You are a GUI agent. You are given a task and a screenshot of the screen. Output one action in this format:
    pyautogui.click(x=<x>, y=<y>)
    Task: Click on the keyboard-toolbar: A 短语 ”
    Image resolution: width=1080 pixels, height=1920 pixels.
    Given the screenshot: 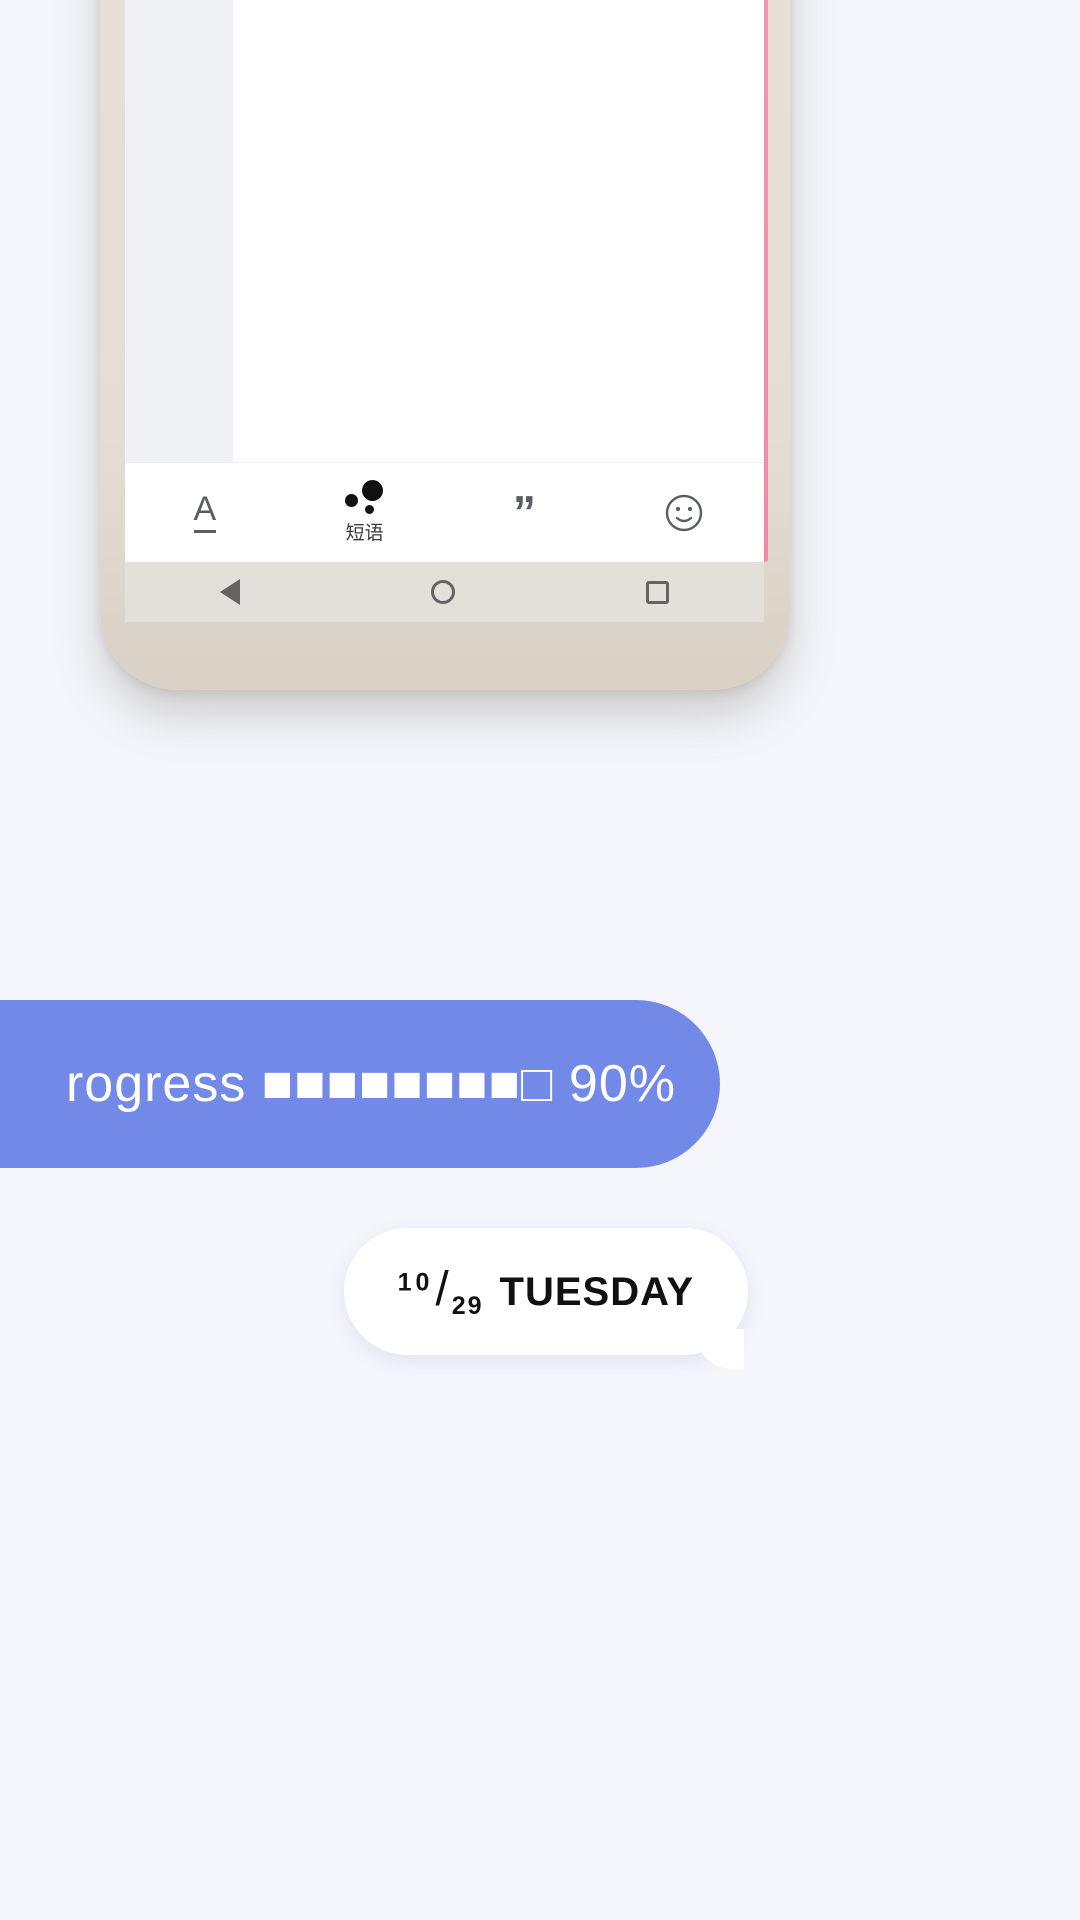 What is the action you would take?
    pyautogui.click(x=444, y=512)
    